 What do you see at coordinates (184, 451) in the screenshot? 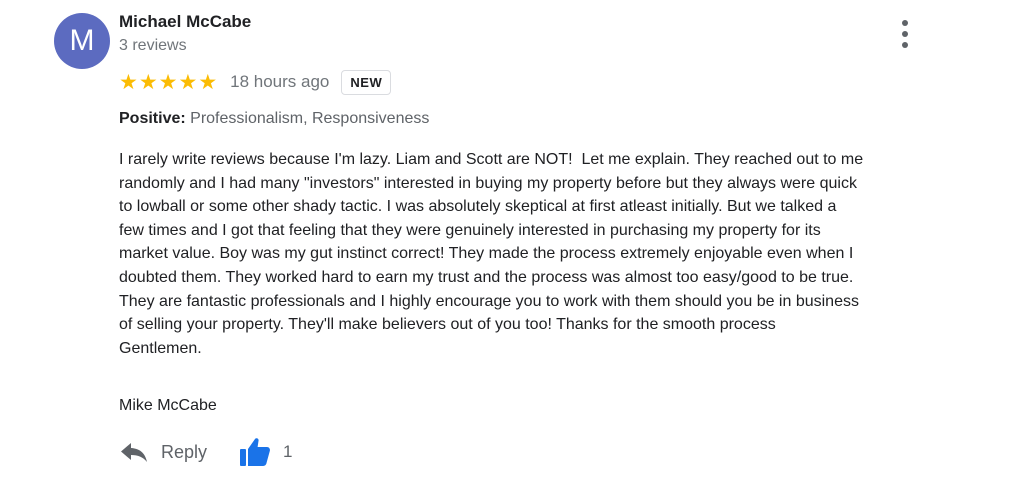
I see `reply-label: Reply` at bounding box center [184, 451].